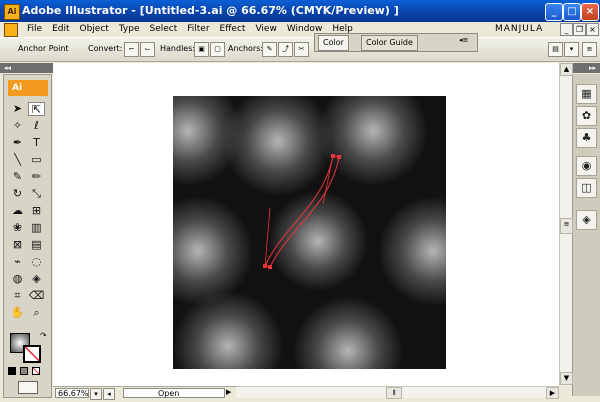  I want to click on menu-type: Type, so click(129, 29).